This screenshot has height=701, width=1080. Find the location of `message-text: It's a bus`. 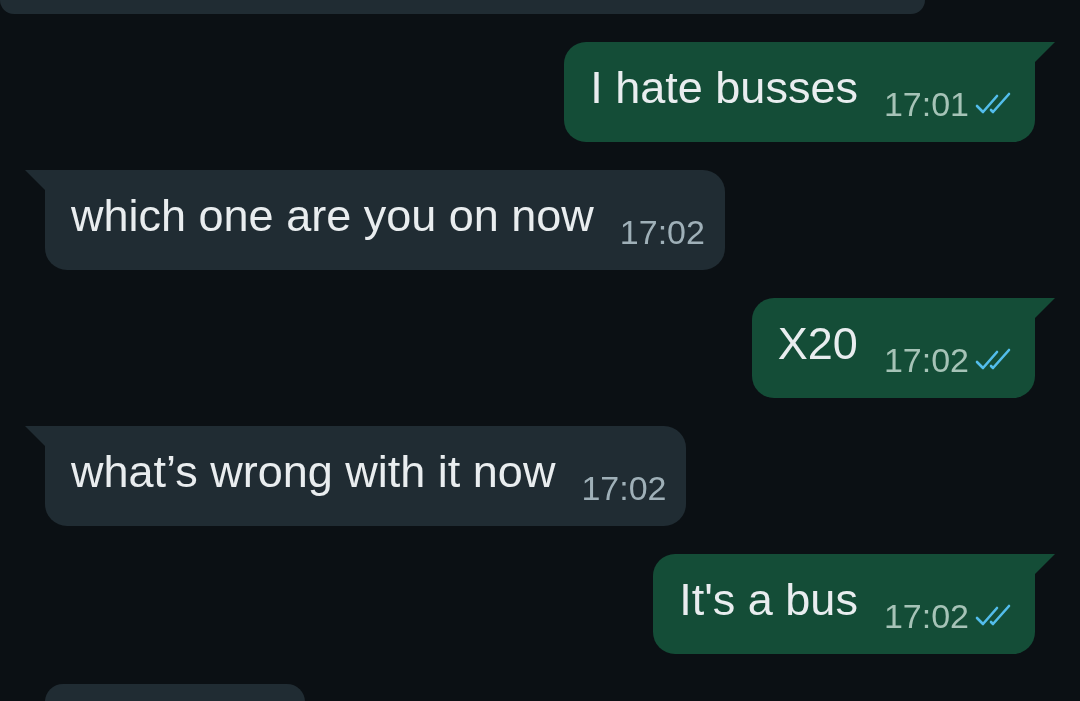

message-text: It's a bus is located at coordinates (768, 600).